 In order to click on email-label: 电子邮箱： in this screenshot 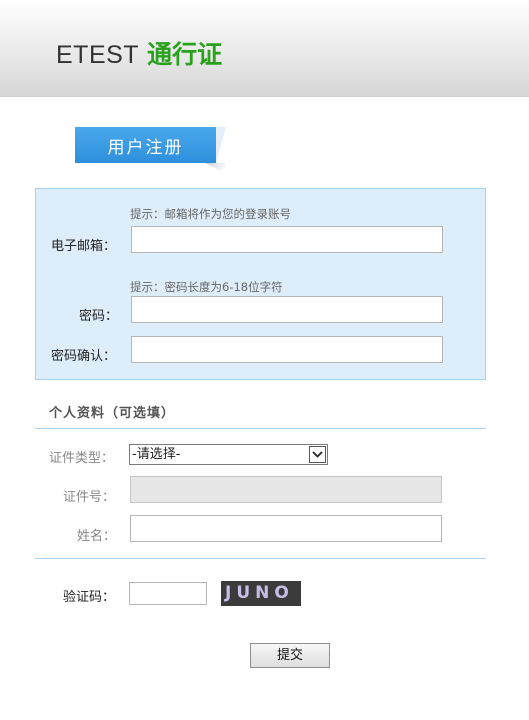, I will do `click(84, 246)`.